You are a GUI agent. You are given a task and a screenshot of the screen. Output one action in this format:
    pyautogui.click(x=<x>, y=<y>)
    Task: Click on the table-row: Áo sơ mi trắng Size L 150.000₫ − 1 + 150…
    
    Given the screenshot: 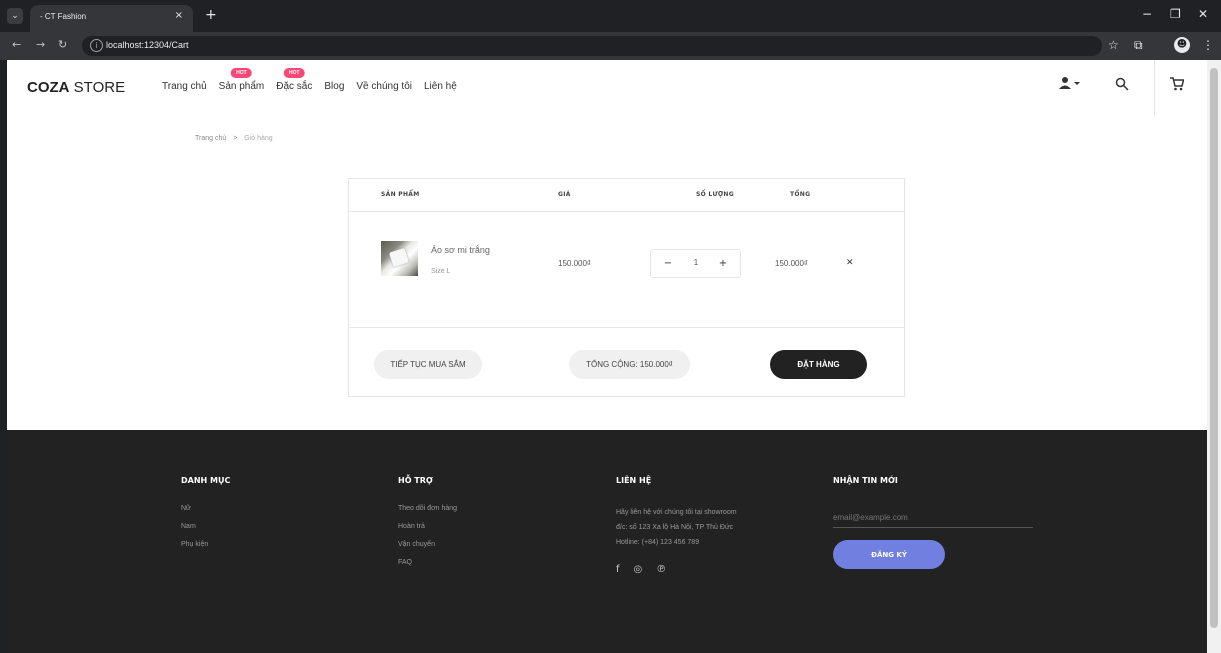 What is the action you would take?
    pyautogui.click(x=626, y=270)
    